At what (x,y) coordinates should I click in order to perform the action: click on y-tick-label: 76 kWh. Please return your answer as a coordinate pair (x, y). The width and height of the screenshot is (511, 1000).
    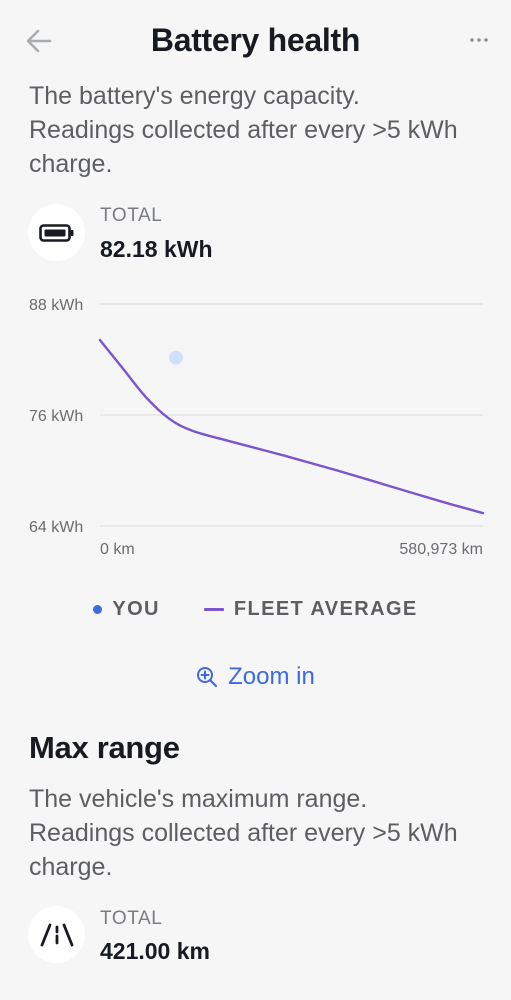
    Looking at the image, I should click on (56, 416).